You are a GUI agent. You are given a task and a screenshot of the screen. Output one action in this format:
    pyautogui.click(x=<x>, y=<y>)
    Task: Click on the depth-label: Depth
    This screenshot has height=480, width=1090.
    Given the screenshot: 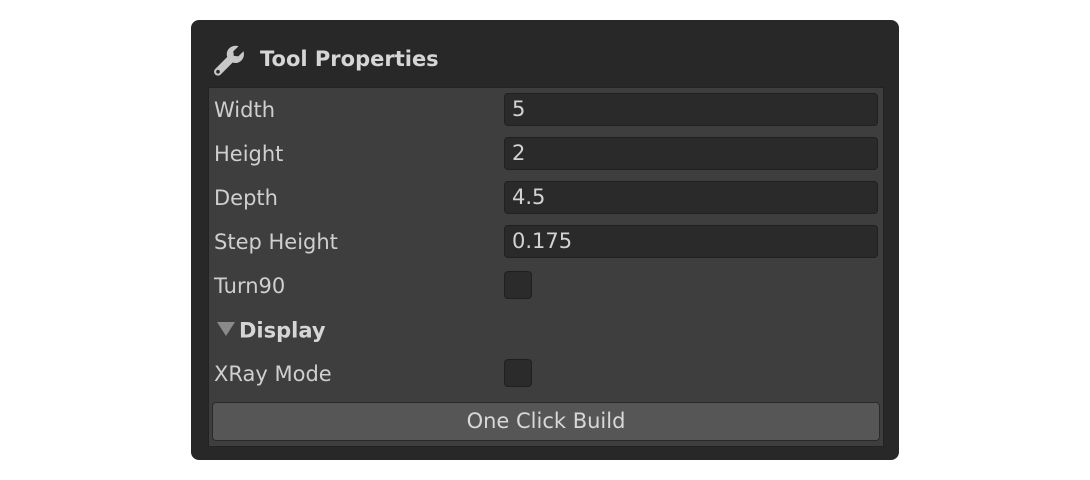 What is the action you would take?
    pyautogui.click(x=246, y=198)
    